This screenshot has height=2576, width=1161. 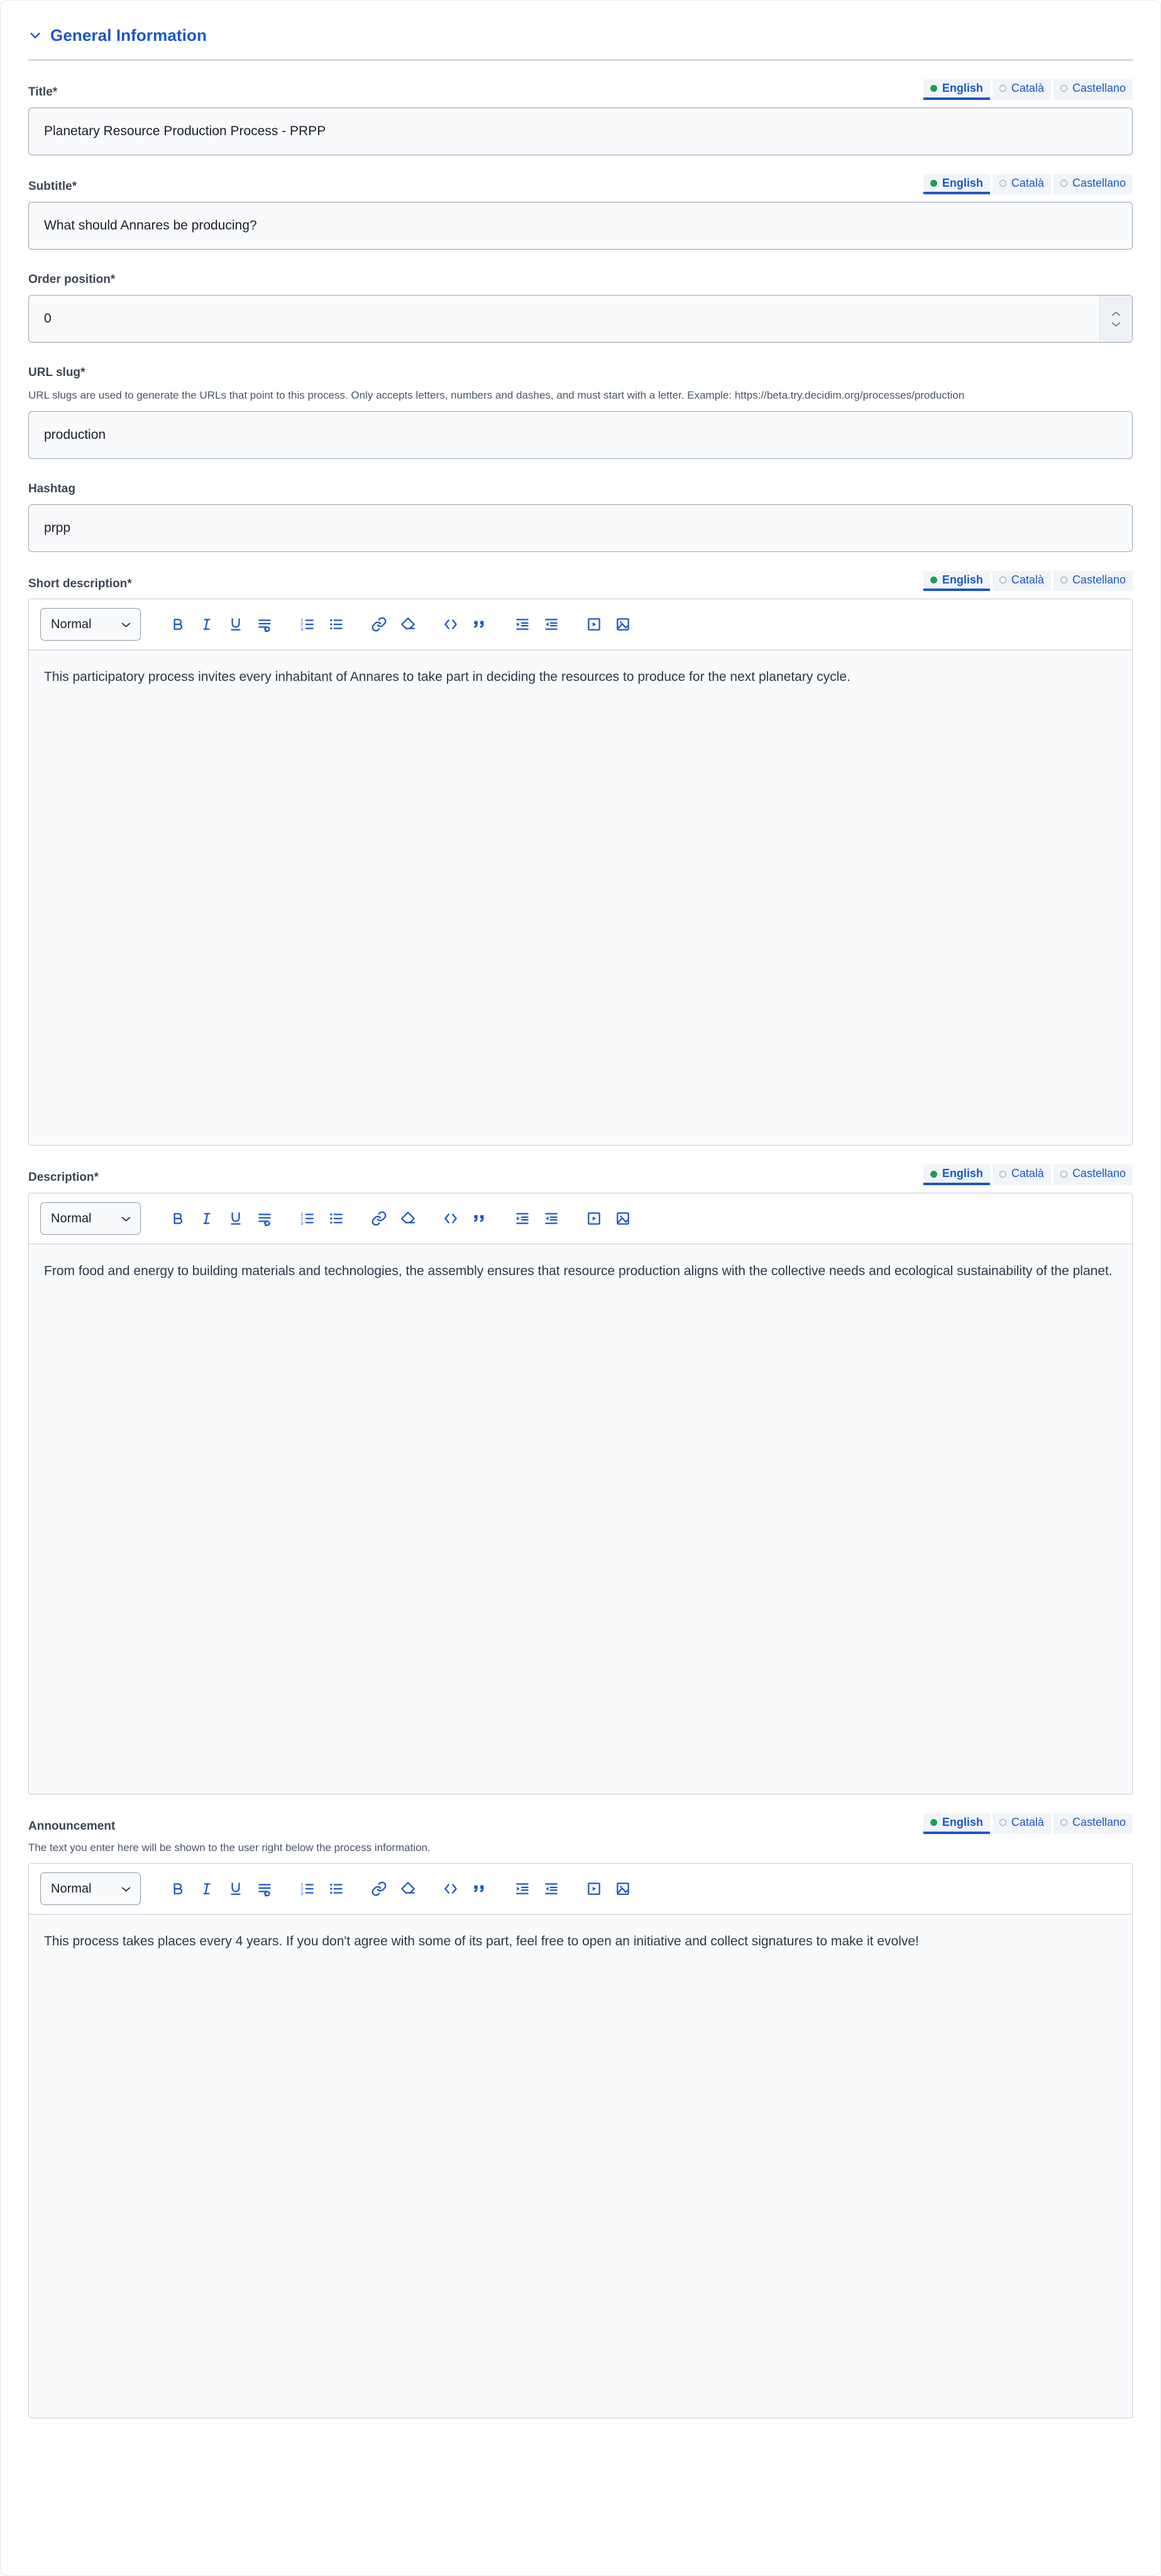 I want to click on locale-tabs-short-description: English Català Castellano, so click(x=1028, y=581).